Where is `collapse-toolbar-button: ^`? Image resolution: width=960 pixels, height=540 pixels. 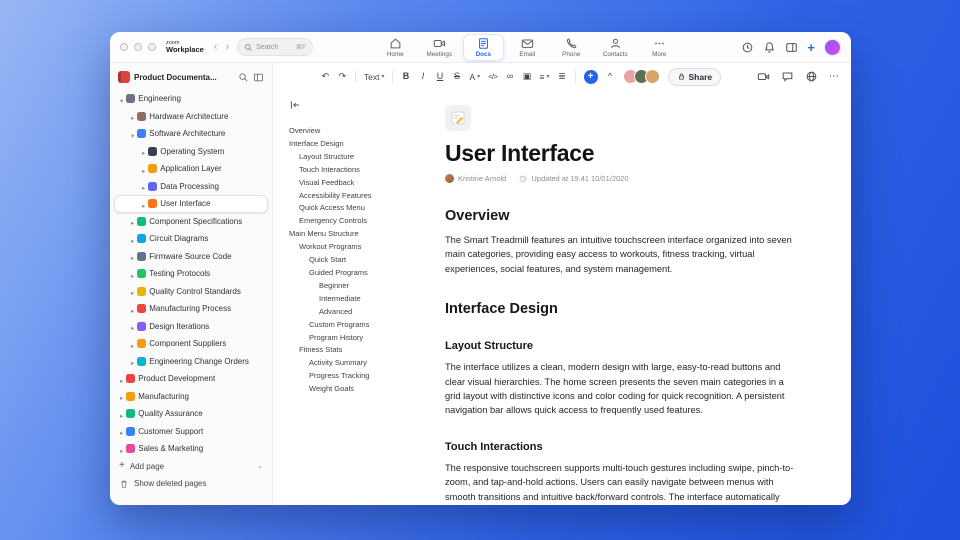 collapse-toolbar-button: ^ is located at coordinates (610, 76).